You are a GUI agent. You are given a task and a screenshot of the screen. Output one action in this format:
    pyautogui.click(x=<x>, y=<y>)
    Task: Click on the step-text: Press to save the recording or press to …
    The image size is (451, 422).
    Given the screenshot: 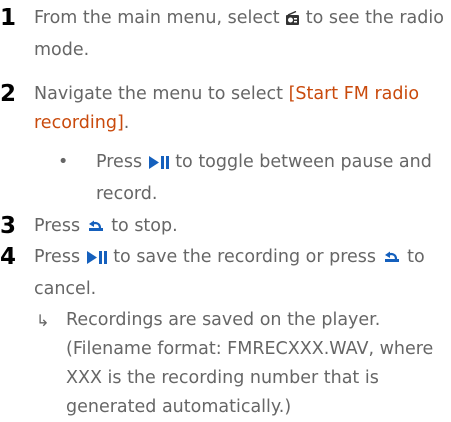 What is the action you would take?
    pyautogui.click(x=229, y=272)
    